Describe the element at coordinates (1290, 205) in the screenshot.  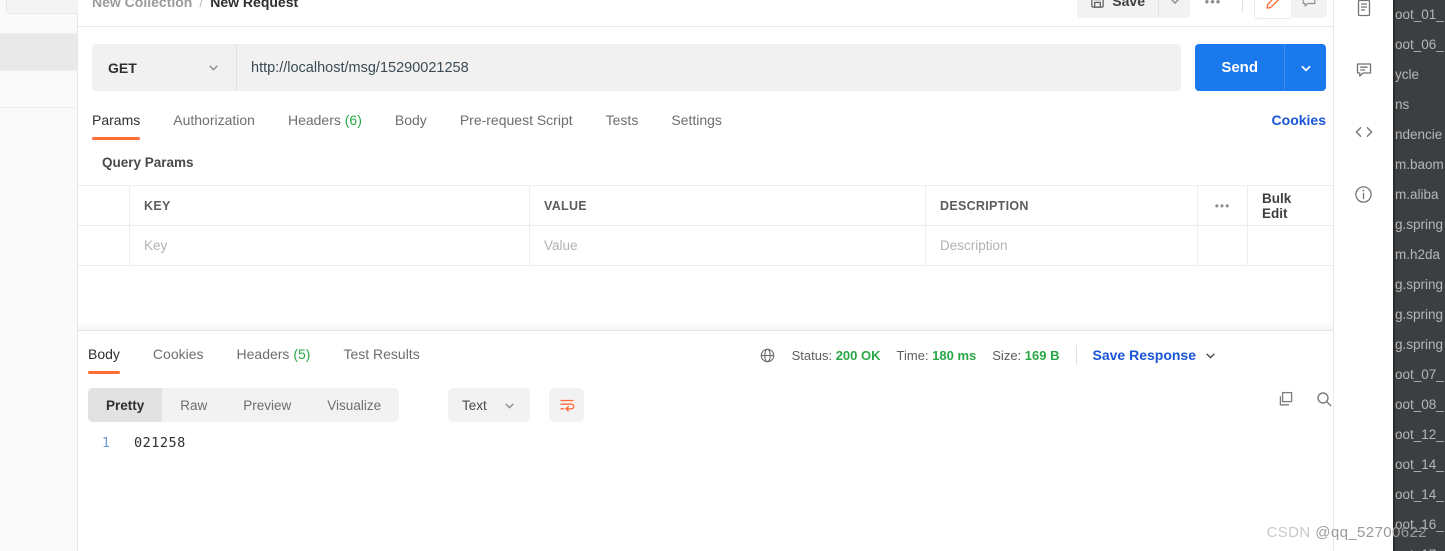
I see `bulk-edit-button: Bulk Edit` at that location.